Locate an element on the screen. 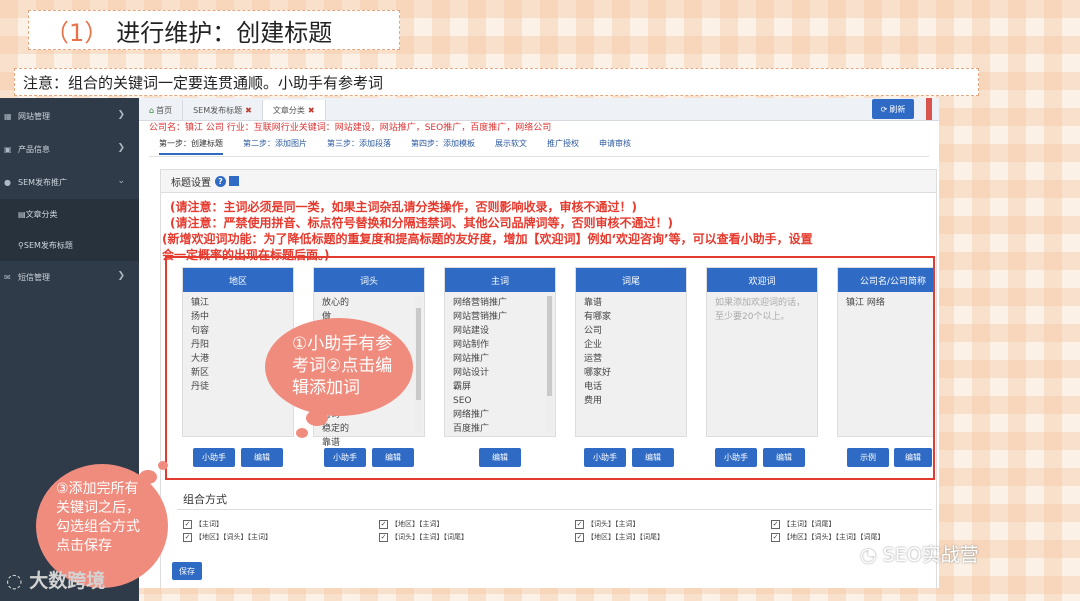  welcome-textarea: 如果添加欢迎词的话，至少要20个以上。 is located at coordinates (762, 310).